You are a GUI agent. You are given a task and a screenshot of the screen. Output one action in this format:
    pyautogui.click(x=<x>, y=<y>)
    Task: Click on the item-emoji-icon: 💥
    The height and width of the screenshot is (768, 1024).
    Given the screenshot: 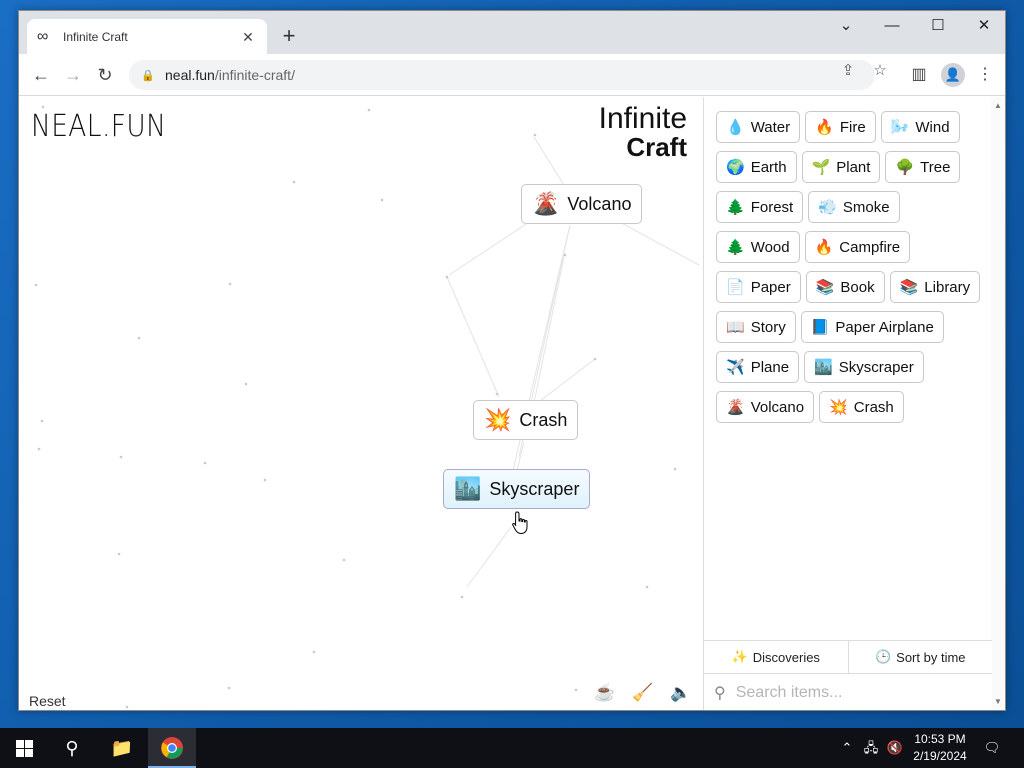 What is the action you would take?
    pyautogui.click(x=838, y=407)
    